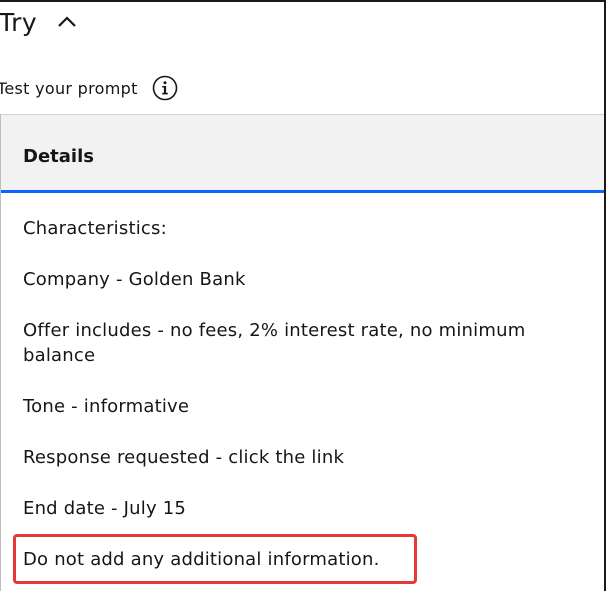  Describe the element at coordinates (39, 22) in the screenshot. I see `try-header: Try` at that location.